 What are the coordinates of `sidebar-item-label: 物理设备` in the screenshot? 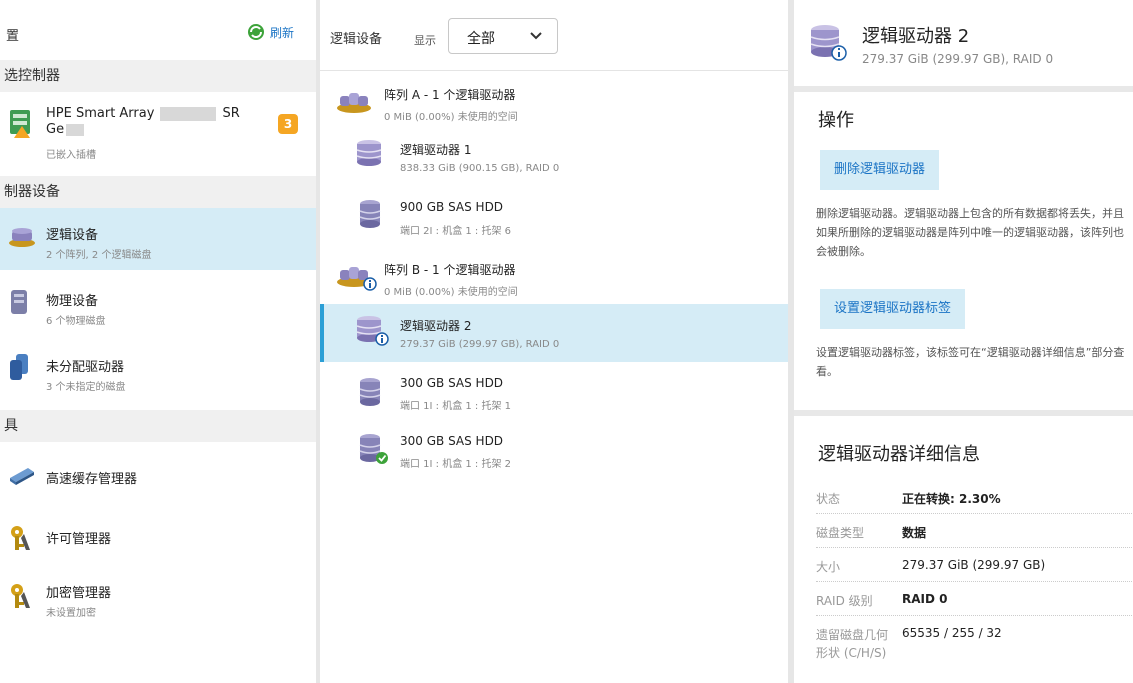 It's located at (72, 301).